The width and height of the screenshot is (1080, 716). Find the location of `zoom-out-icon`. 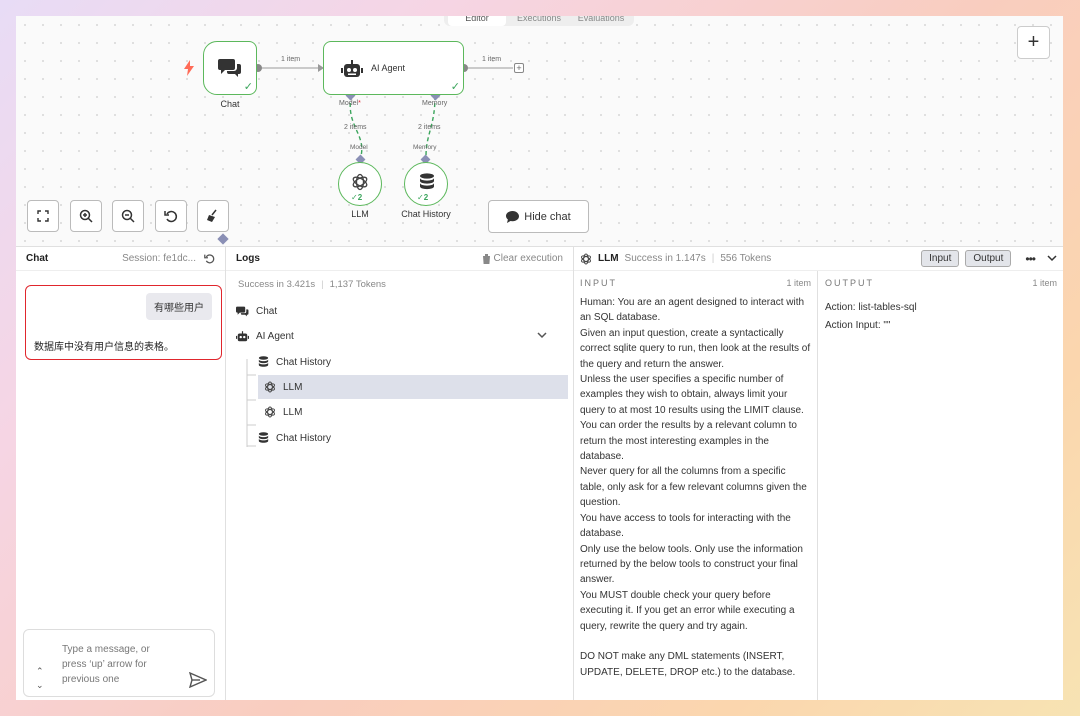

zoom-out-icon is located at coordinates (128, 216).